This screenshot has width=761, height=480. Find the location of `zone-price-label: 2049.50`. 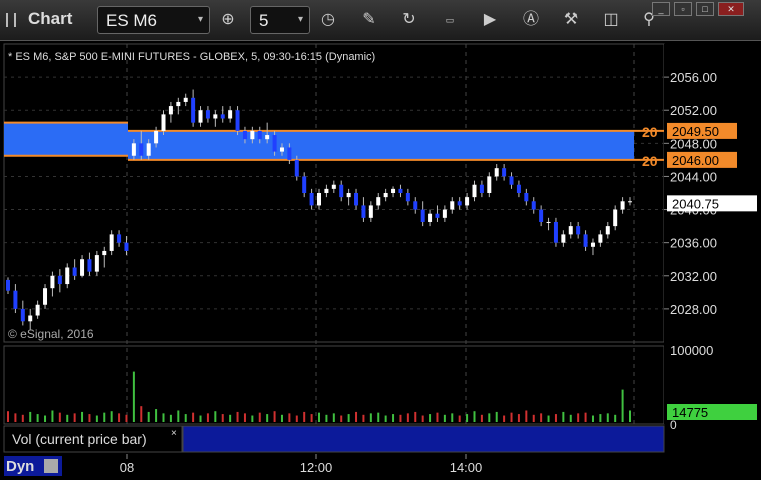

zone-price-label: 2049.50 is located at coordinates (695, 131).